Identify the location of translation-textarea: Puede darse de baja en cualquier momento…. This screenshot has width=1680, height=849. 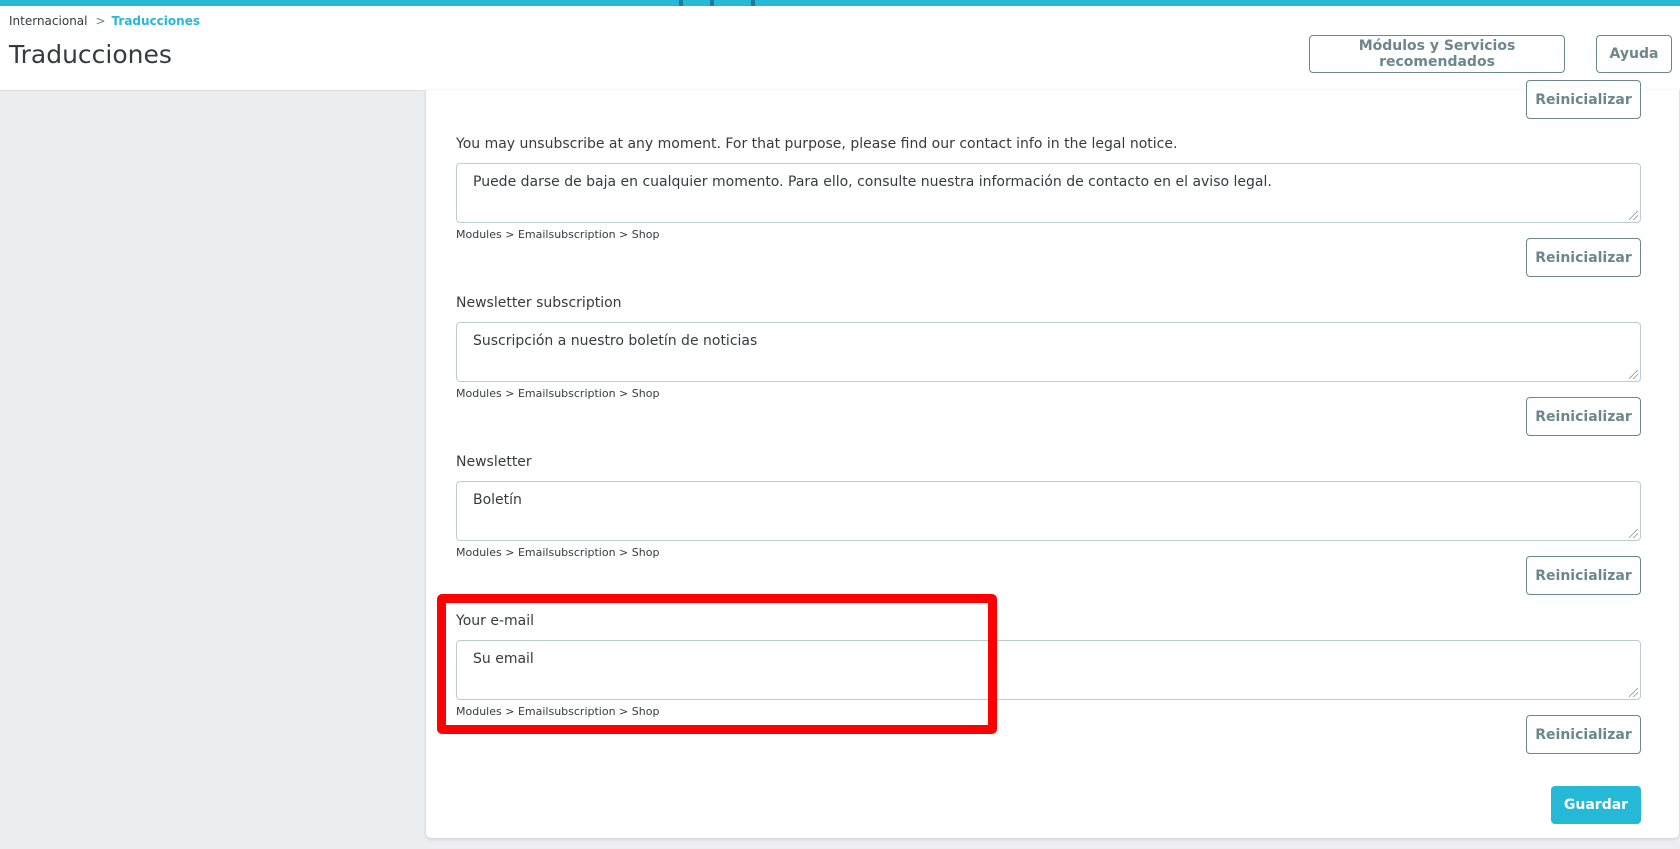
(1048, 193).